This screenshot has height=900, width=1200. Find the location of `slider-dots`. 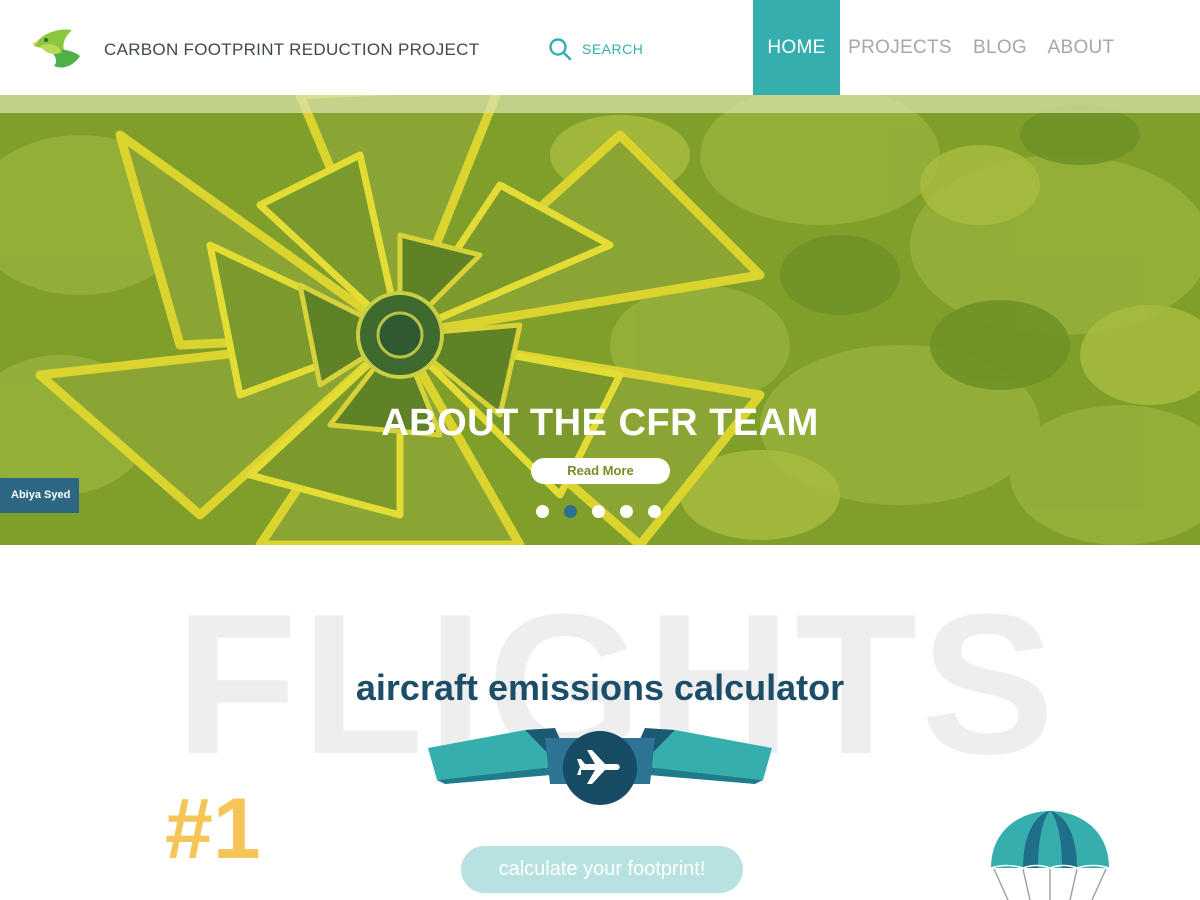

slider-dots is located at coordinates (598, 511).